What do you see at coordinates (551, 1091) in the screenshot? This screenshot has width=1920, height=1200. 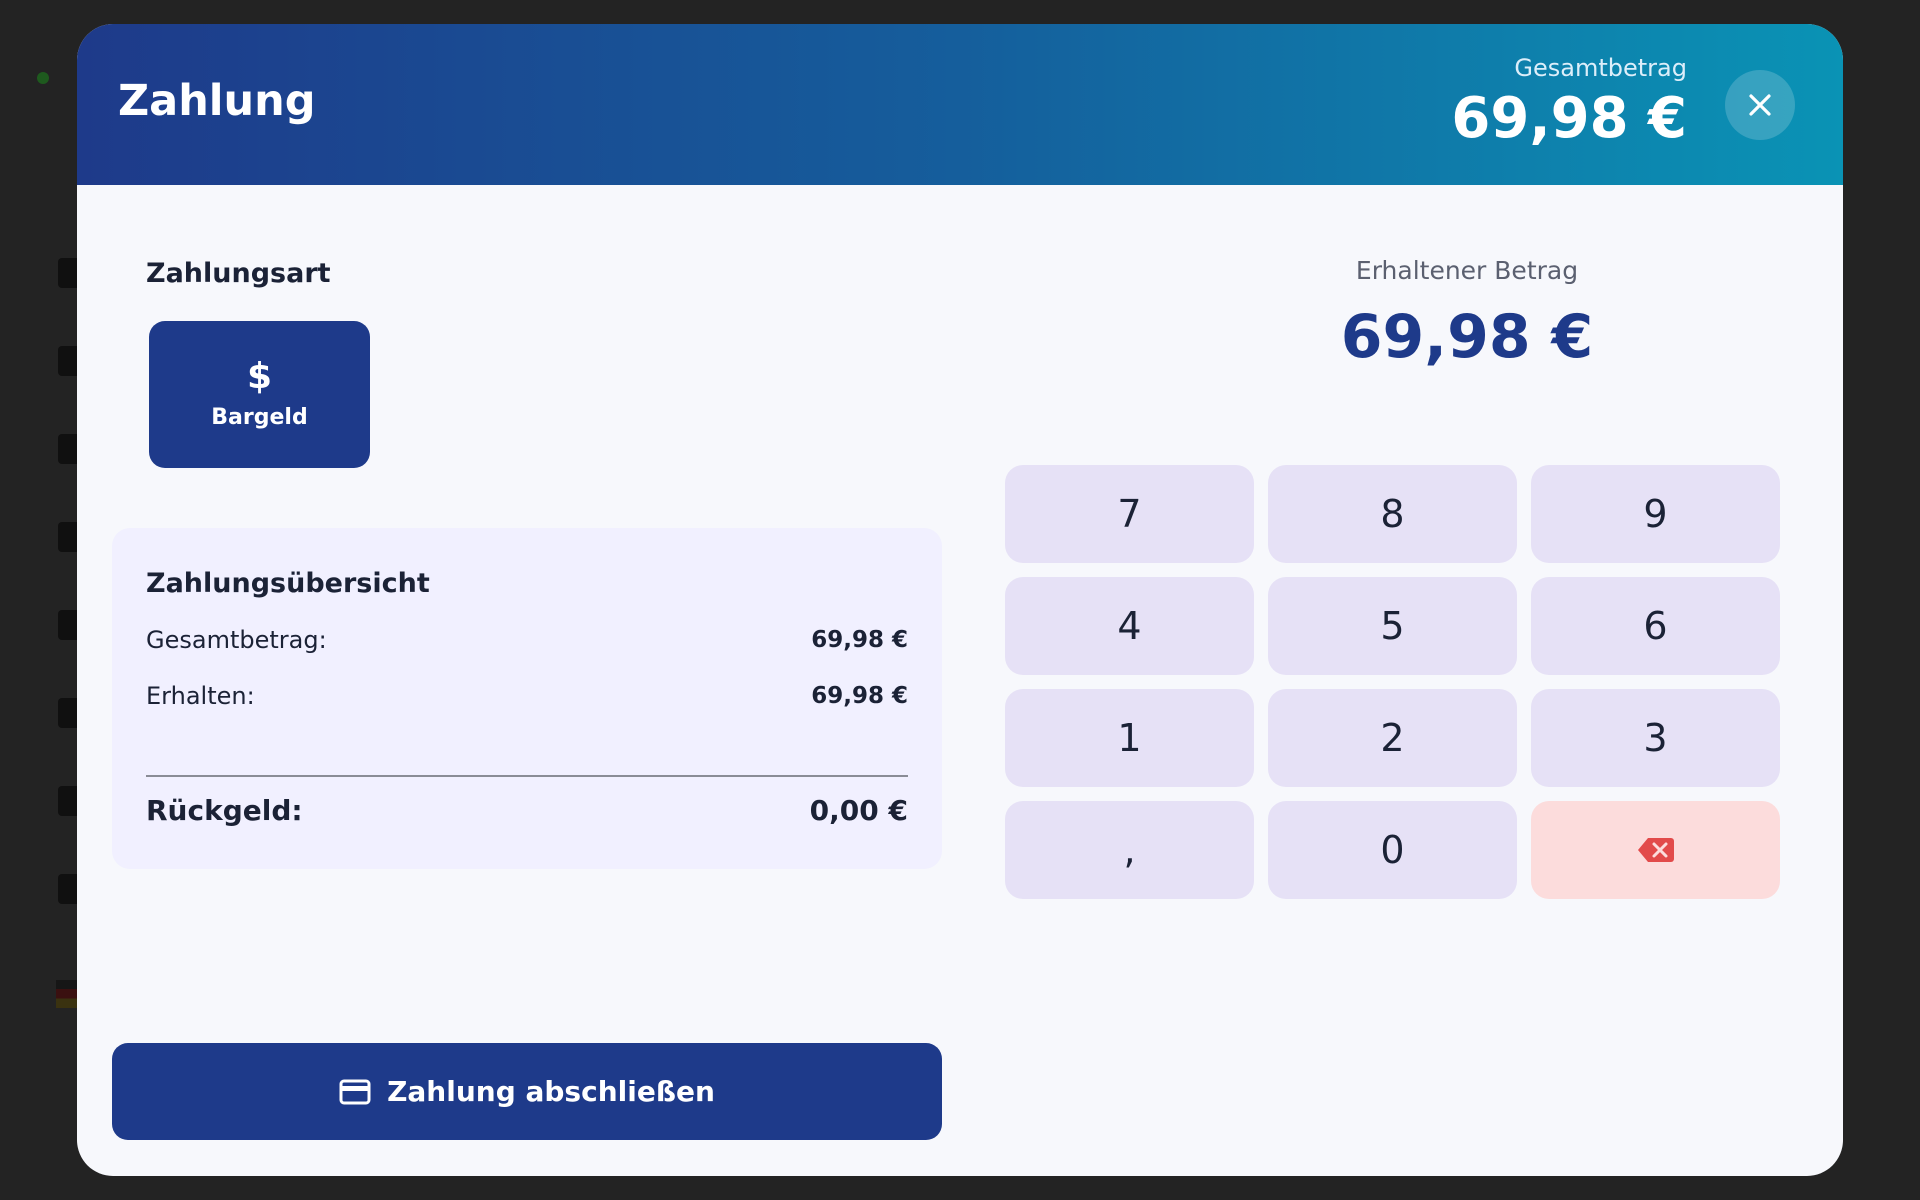 I see `complete-payment-label: Zahlung abschließen` at bounding box center [551, 1091].